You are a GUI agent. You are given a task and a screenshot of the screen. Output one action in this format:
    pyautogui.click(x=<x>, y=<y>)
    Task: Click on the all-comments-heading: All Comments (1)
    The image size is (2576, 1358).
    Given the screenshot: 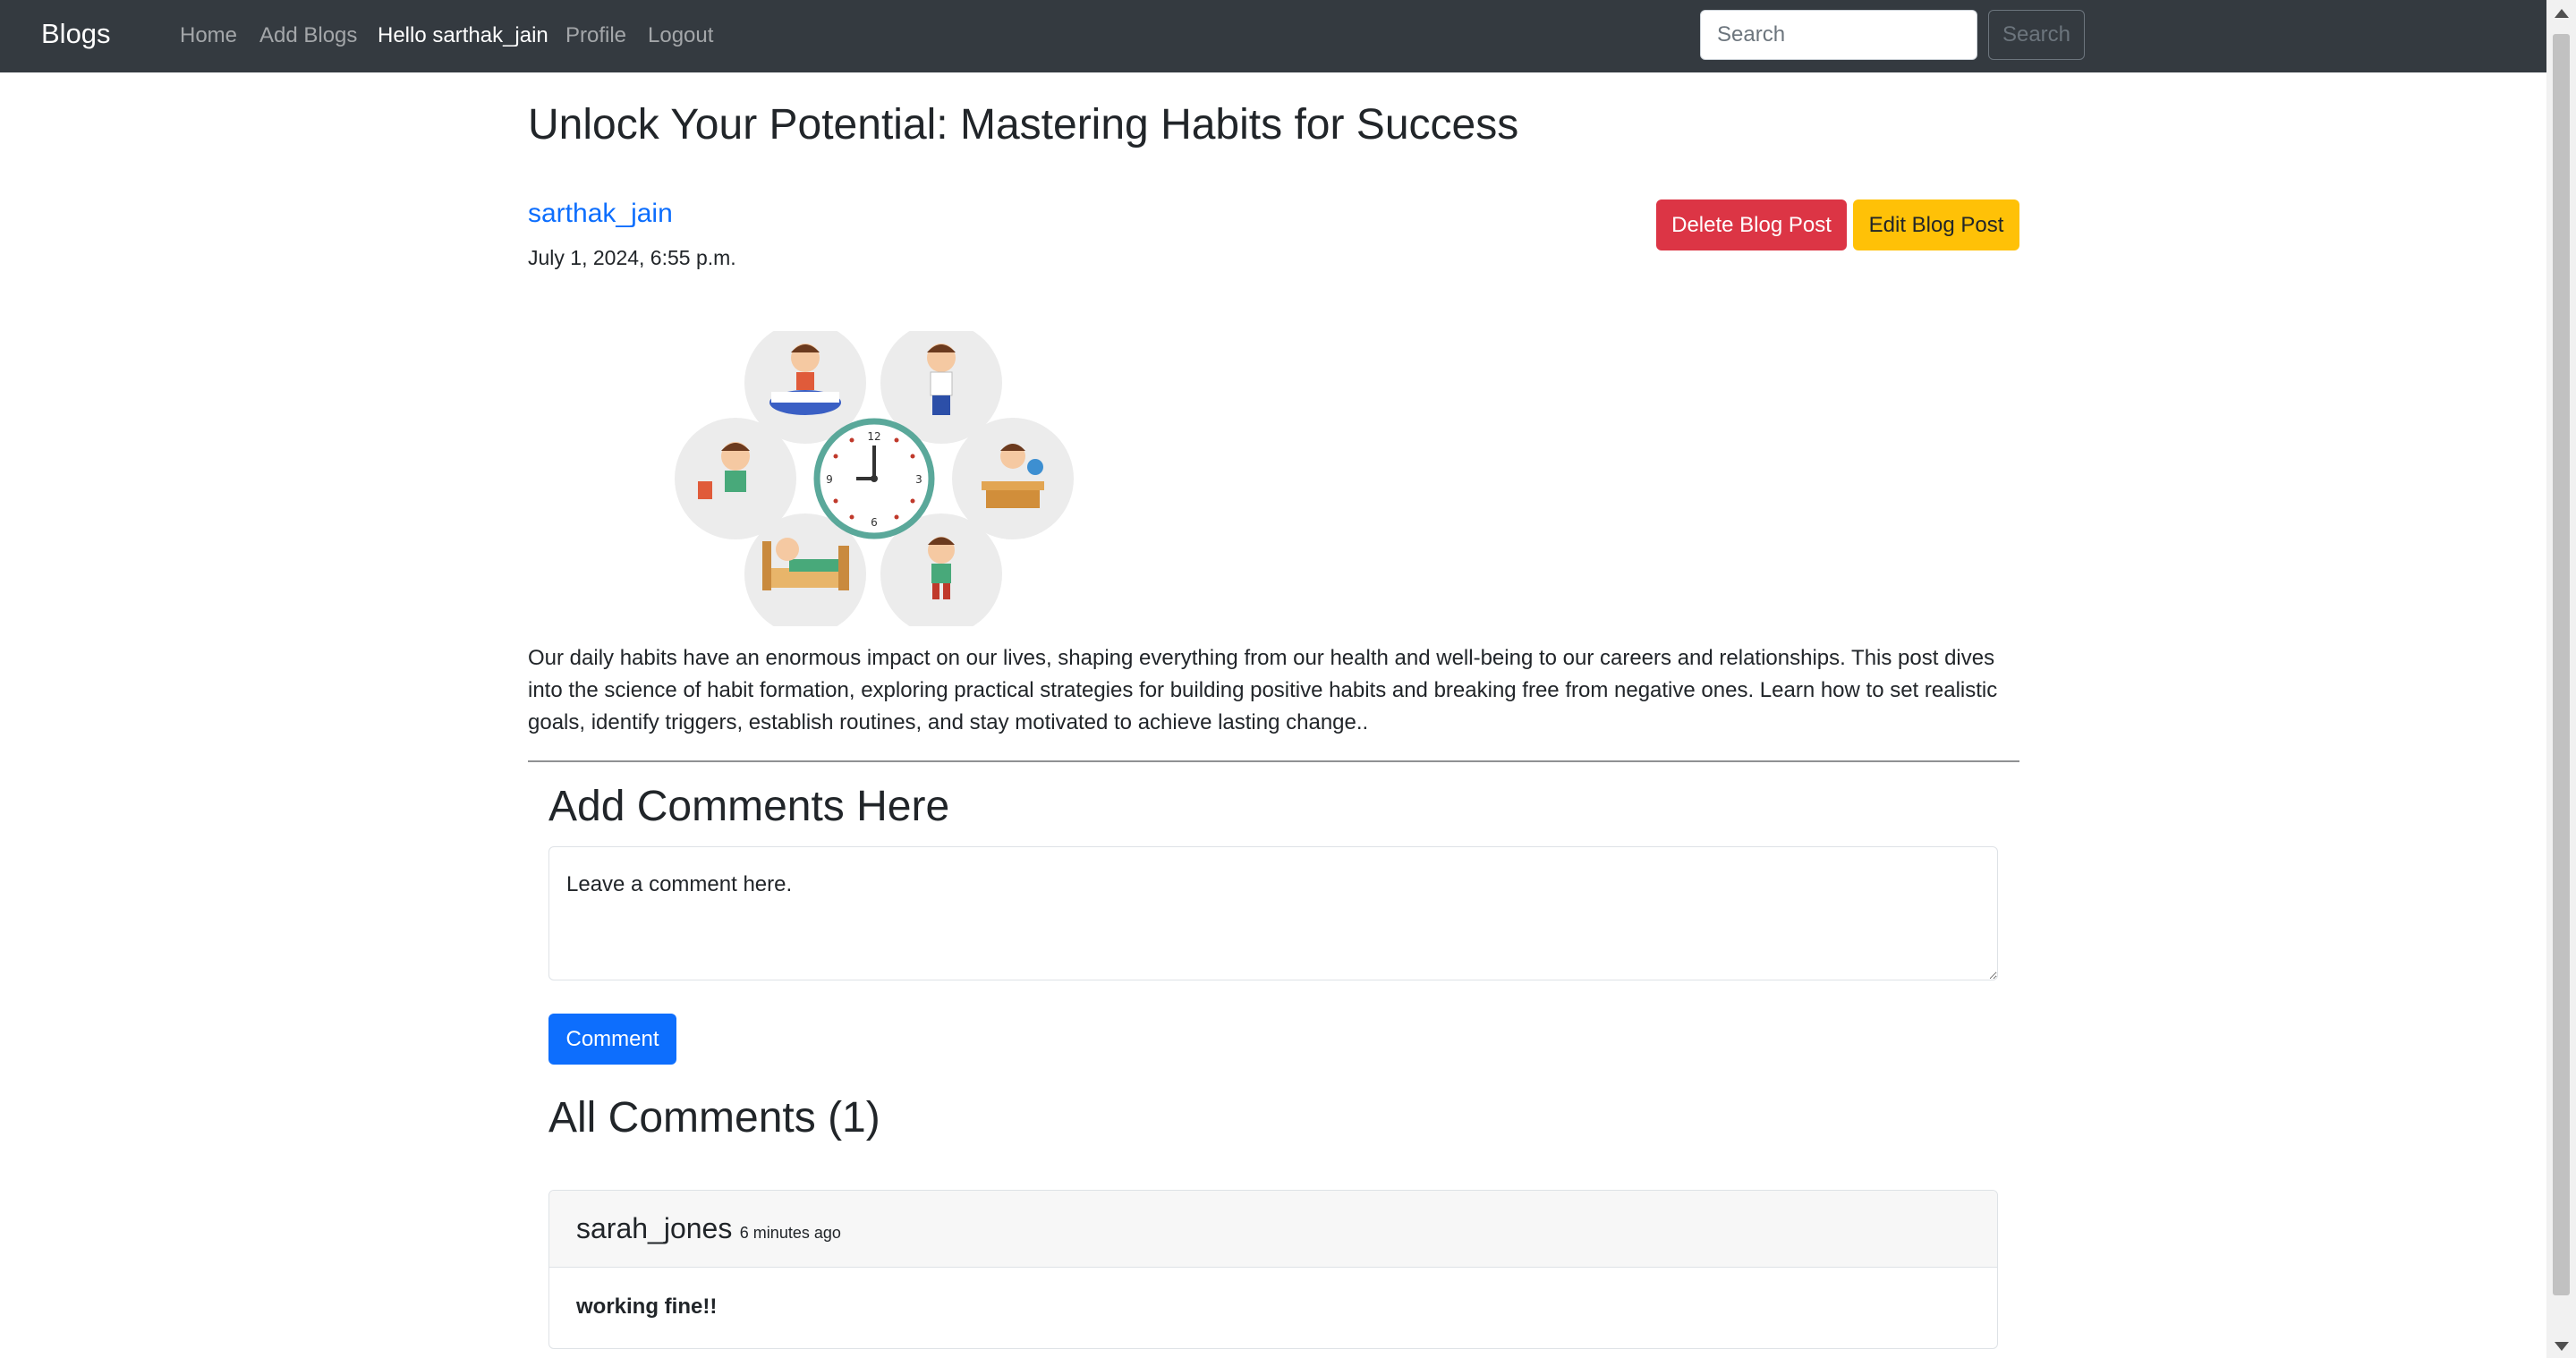 What is the action you would take?
    pyautogui.click(x=714, y=1118)
    